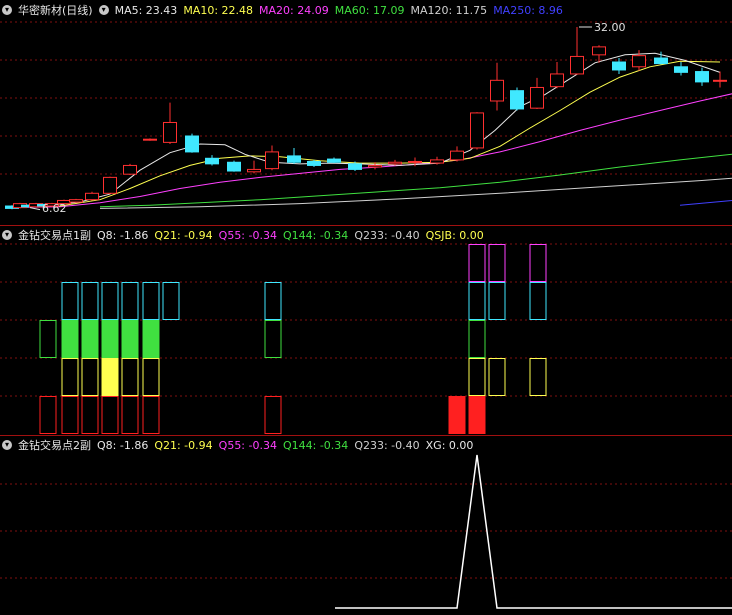 The image size is (732, 615). Describe the element at coordinates (387, 235) in the screenshot. I see `ind1-value-4: Q233: -0.40` at that location.